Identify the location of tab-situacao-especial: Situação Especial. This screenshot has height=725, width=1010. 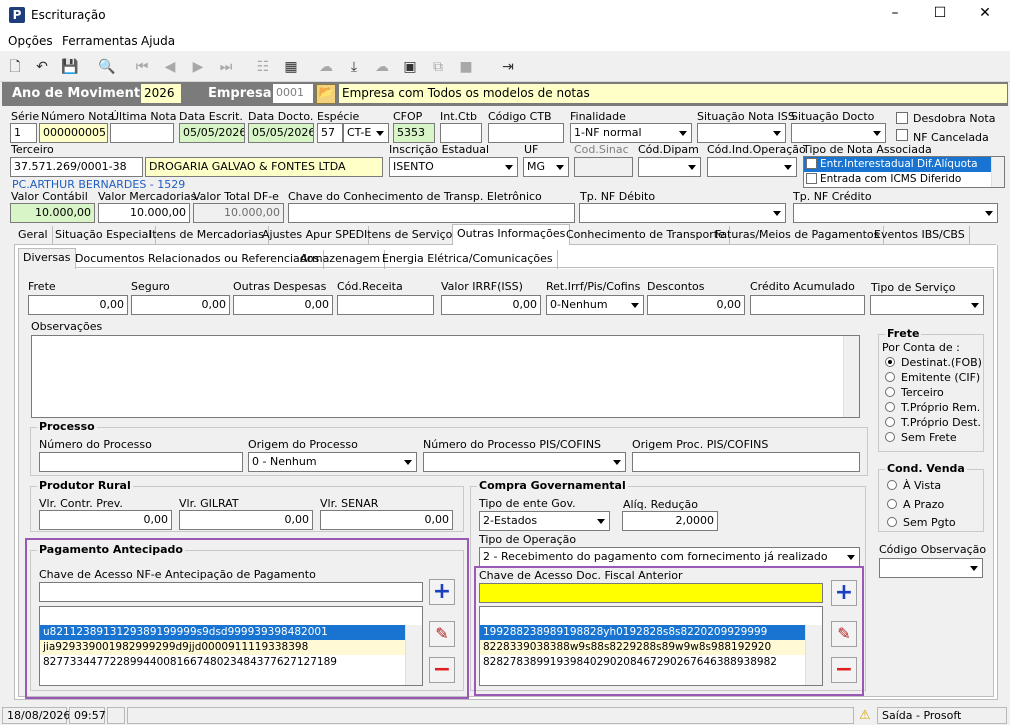
(104, 235).